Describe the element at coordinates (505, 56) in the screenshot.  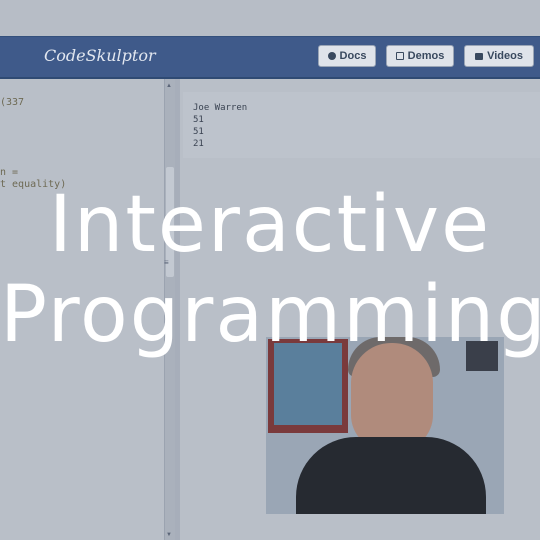
I see `videos-button-label: Videos` at that location.